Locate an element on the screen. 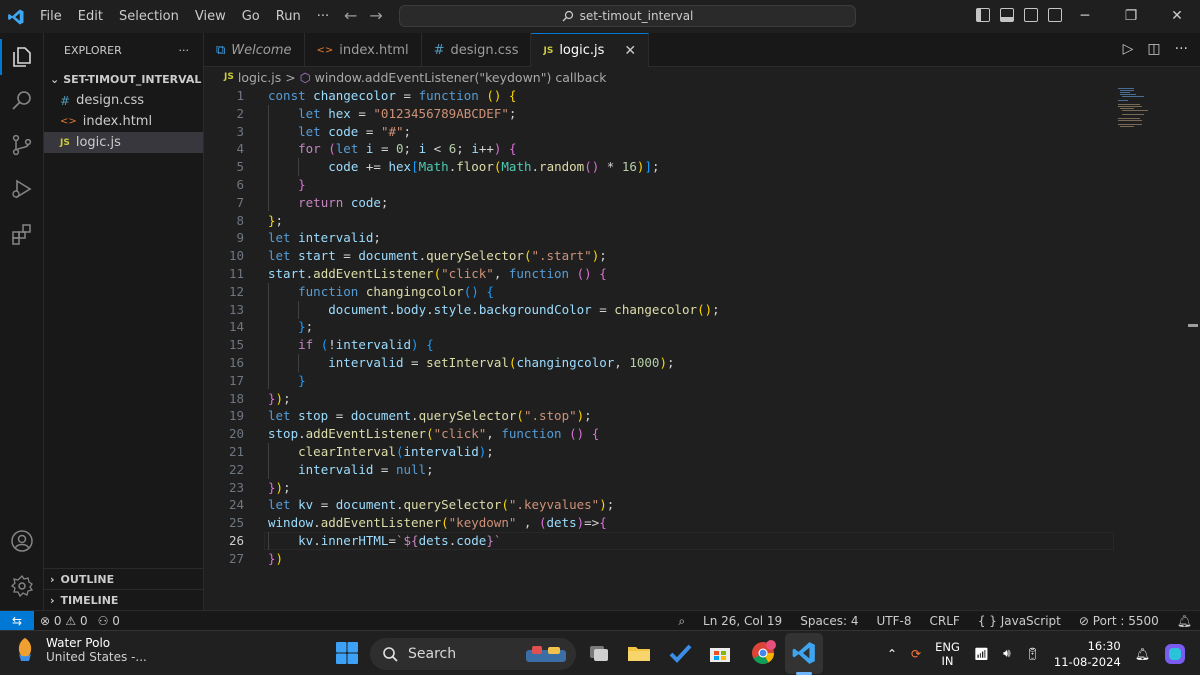 Image resolution: width=1200 pixels, height=675 pixels. code-line: 7 return code; is located at coordinates (702, 203).